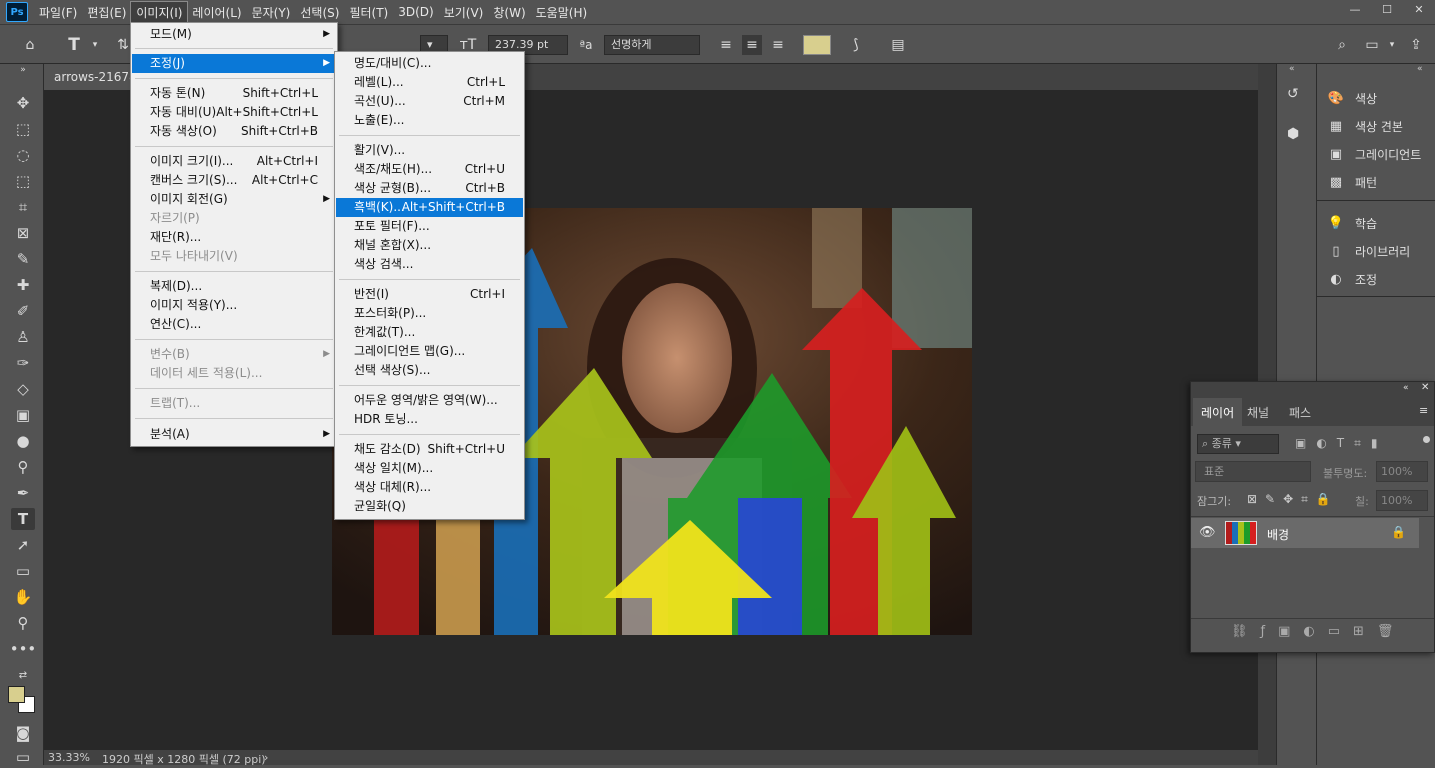  I want to click on menu-item-auto-color: 자동 색상(O) Shift+Ctrl+B, so click(234, 131).